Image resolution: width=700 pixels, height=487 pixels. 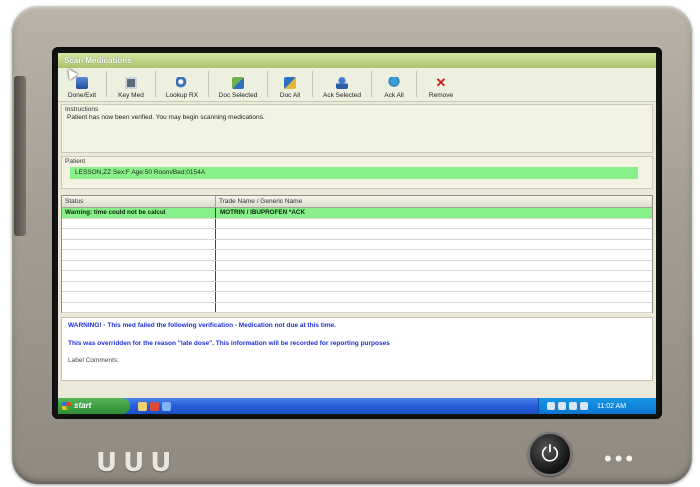 What do you see at coordinates (139, 213) in the screenshot?
I see `row-status: Warning: time could not be calcul` at bounding box center [139, 213].